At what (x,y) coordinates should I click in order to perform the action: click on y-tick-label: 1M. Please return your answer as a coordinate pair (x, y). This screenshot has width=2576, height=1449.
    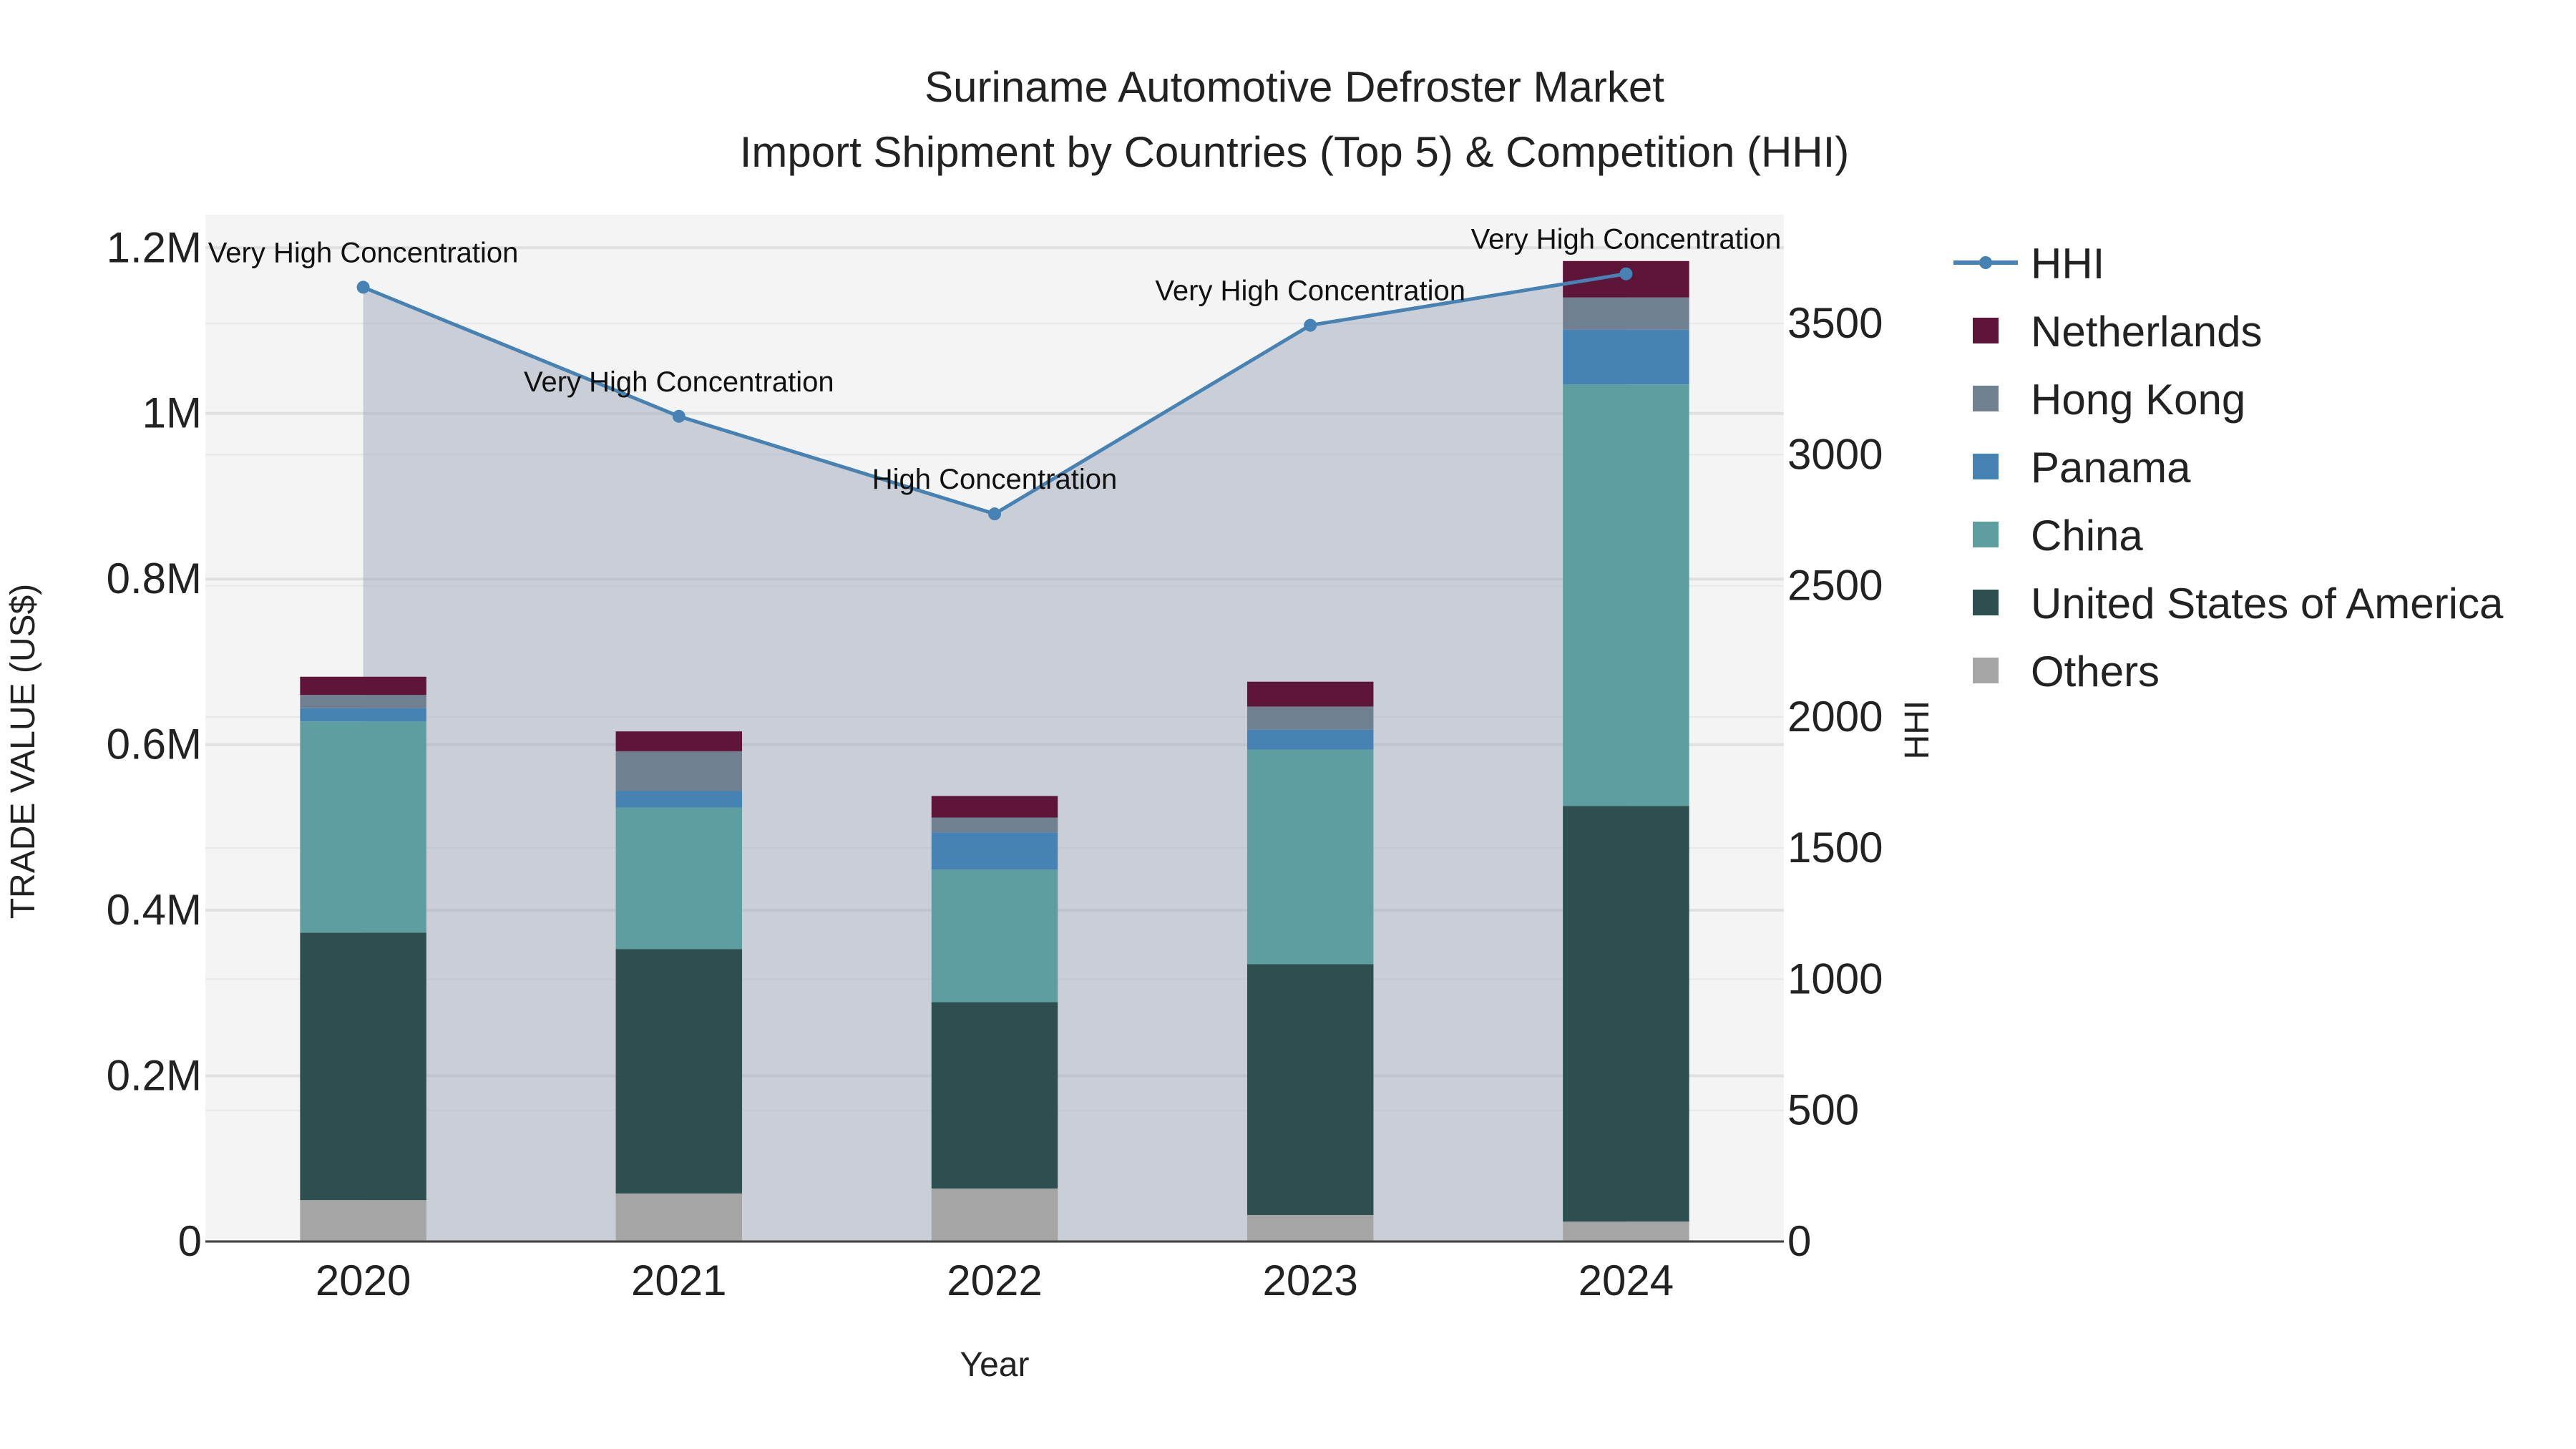
    Looking at the image, I should click on (172, 413).